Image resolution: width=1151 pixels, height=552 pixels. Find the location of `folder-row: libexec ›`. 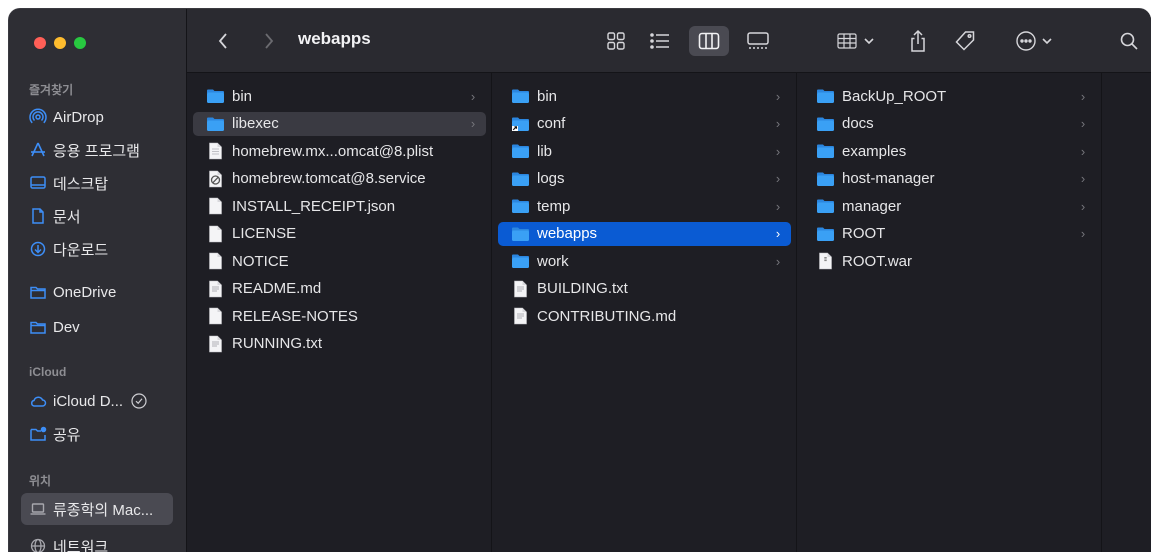

folder-row: libexec › is located at coordinates (339, 123).